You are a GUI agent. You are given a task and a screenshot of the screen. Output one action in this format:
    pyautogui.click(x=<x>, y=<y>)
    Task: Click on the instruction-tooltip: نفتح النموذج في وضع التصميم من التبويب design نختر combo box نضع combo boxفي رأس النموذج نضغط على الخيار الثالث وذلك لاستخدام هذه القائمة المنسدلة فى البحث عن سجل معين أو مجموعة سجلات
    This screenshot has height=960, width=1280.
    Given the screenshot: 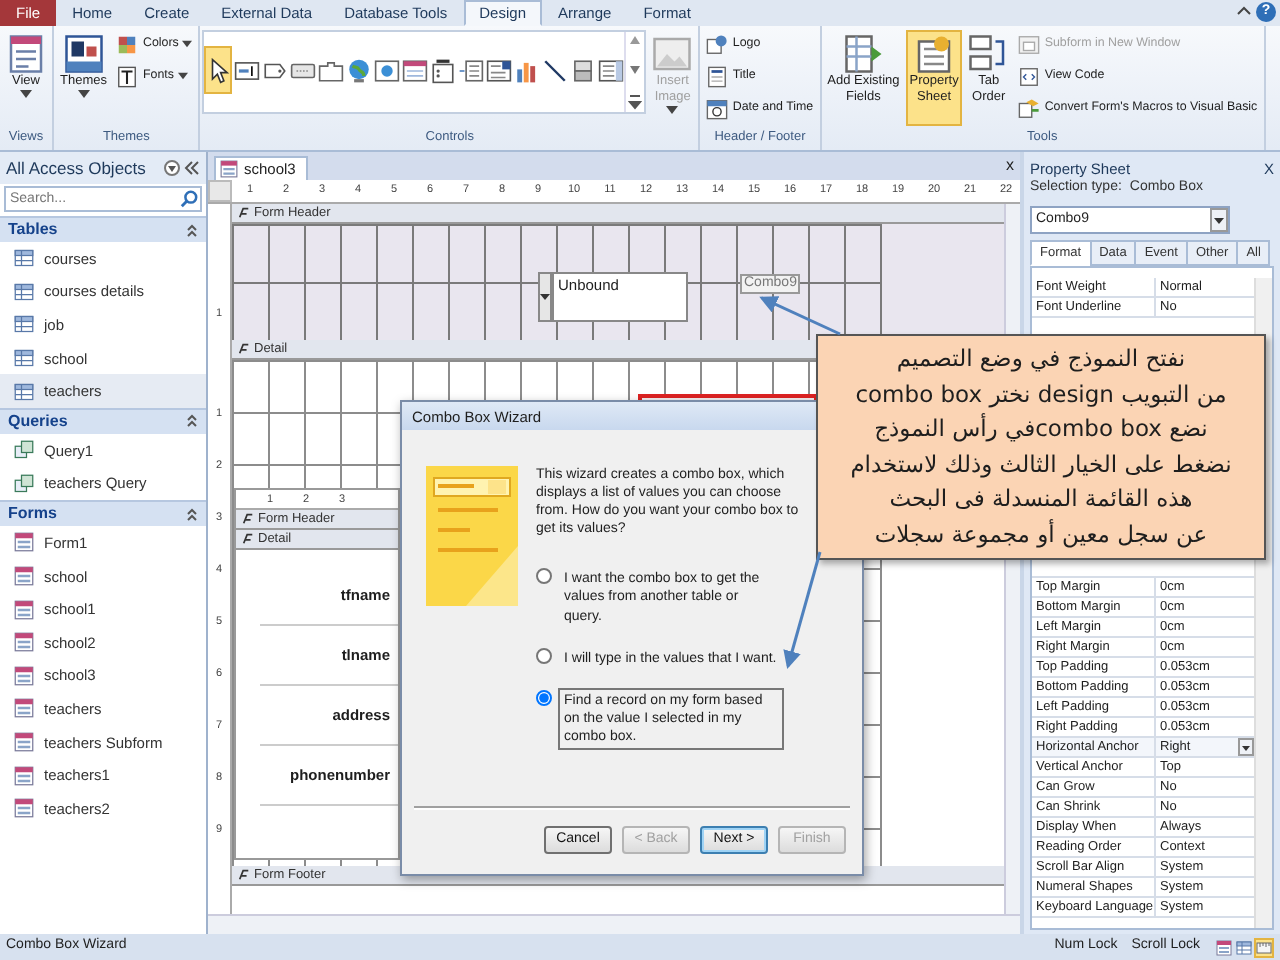 What is the action you would take?
    pyautogui.click(x=1041, y=447)
    